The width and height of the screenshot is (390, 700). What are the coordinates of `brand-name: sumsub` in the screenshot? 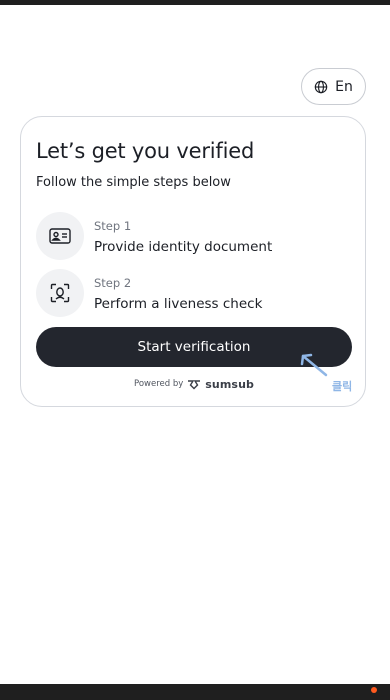 It's located at (229, 384).